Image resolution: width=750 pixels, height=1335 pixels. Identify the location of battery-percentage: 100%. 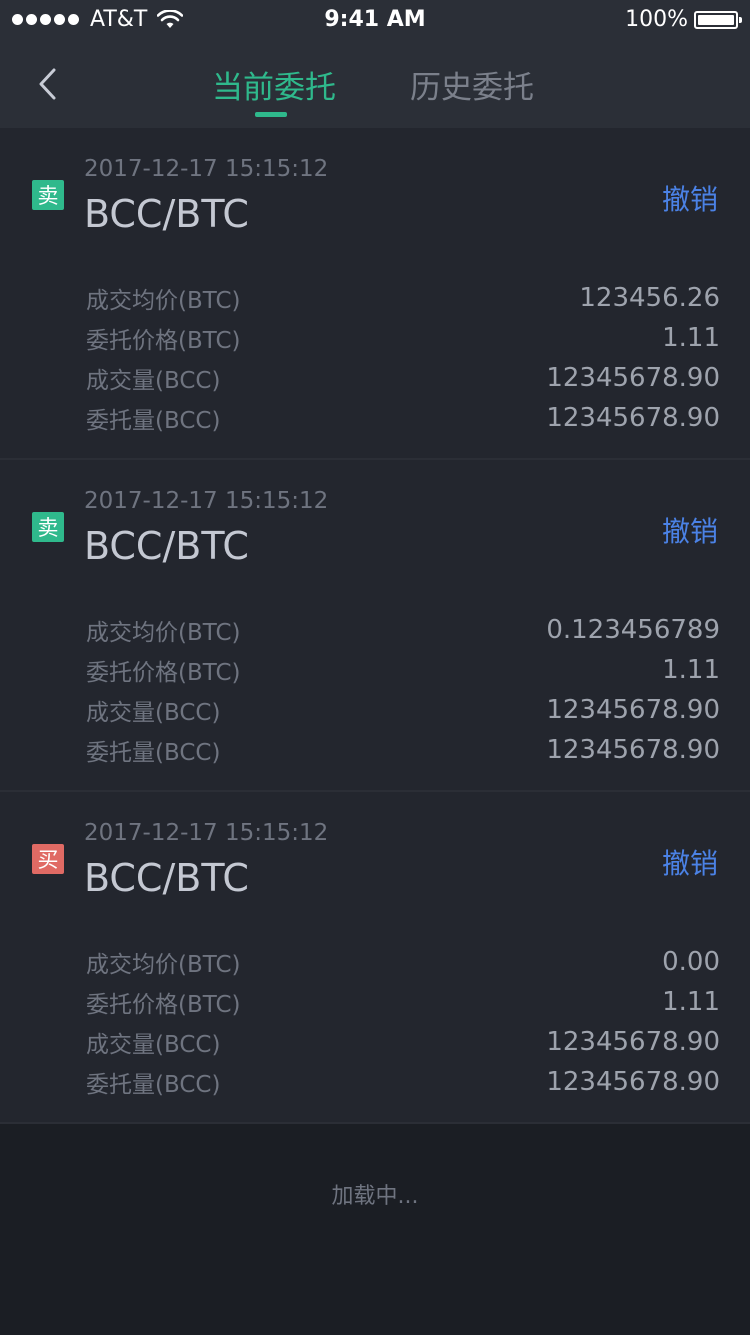
(656, 19).